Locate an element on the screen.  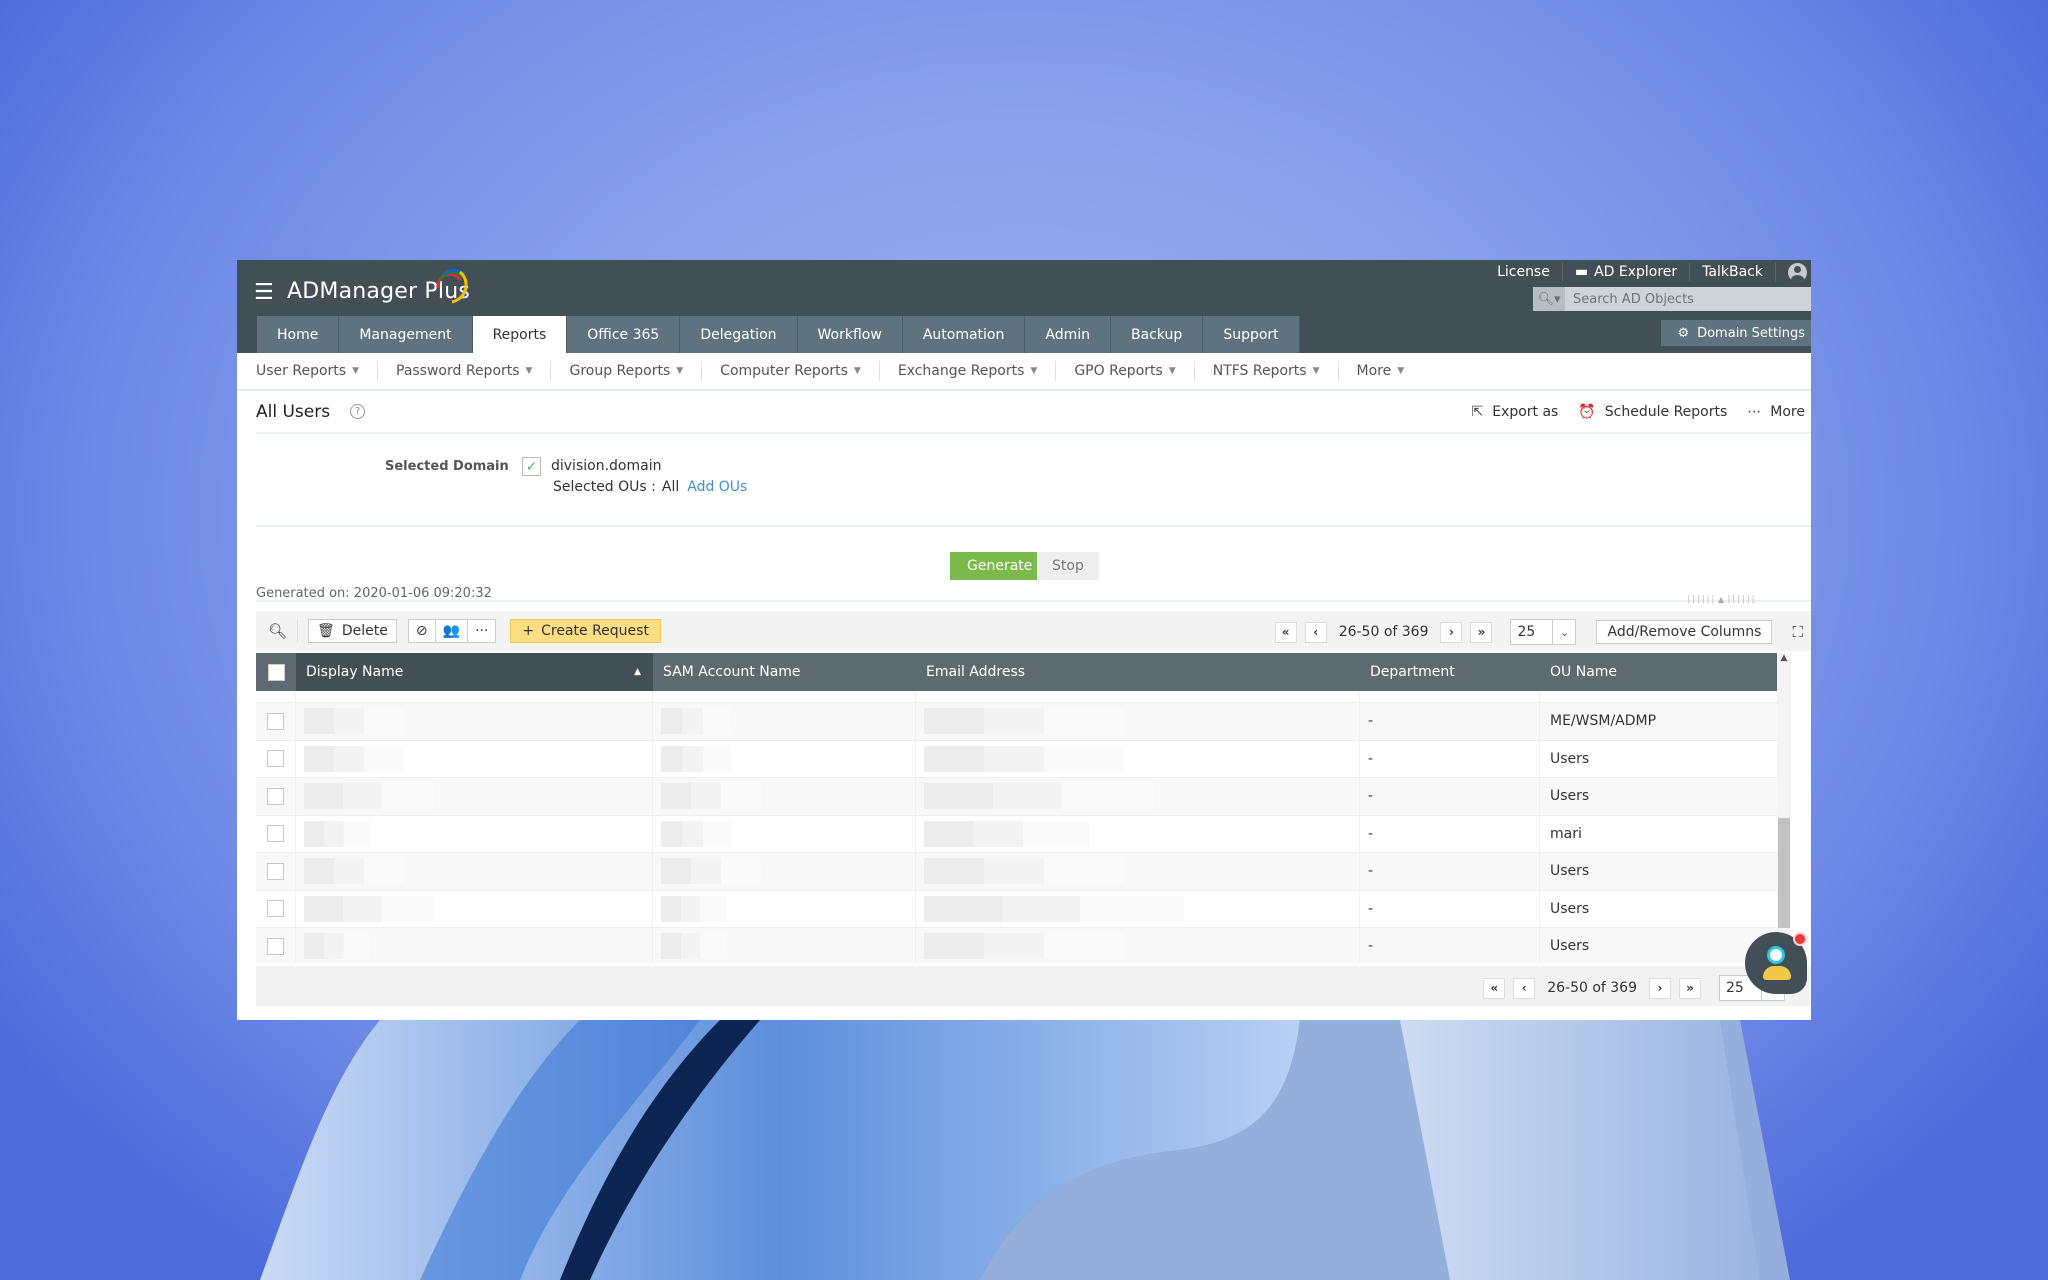
col-email-address: Email Address is located at coordinates (1138, 672).